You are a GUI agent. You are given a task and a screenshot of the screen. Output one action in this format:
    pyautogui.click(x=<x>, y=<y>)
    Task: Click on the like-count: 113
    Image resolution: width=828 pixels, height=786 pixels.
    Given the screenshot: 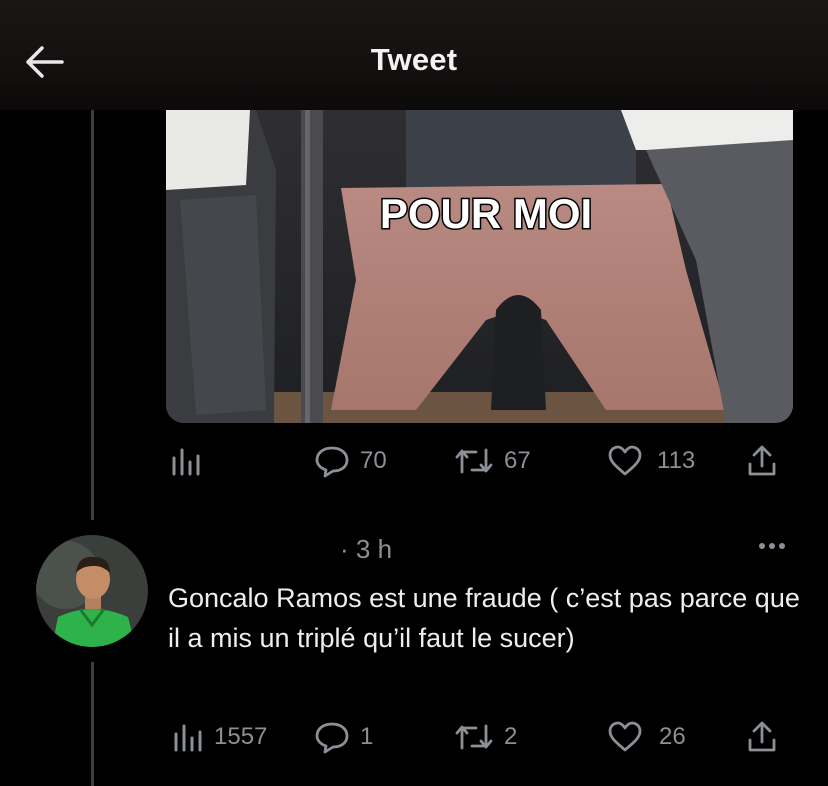 What is the action you would take?
    pyautogui.click(x=676, y=460)
    